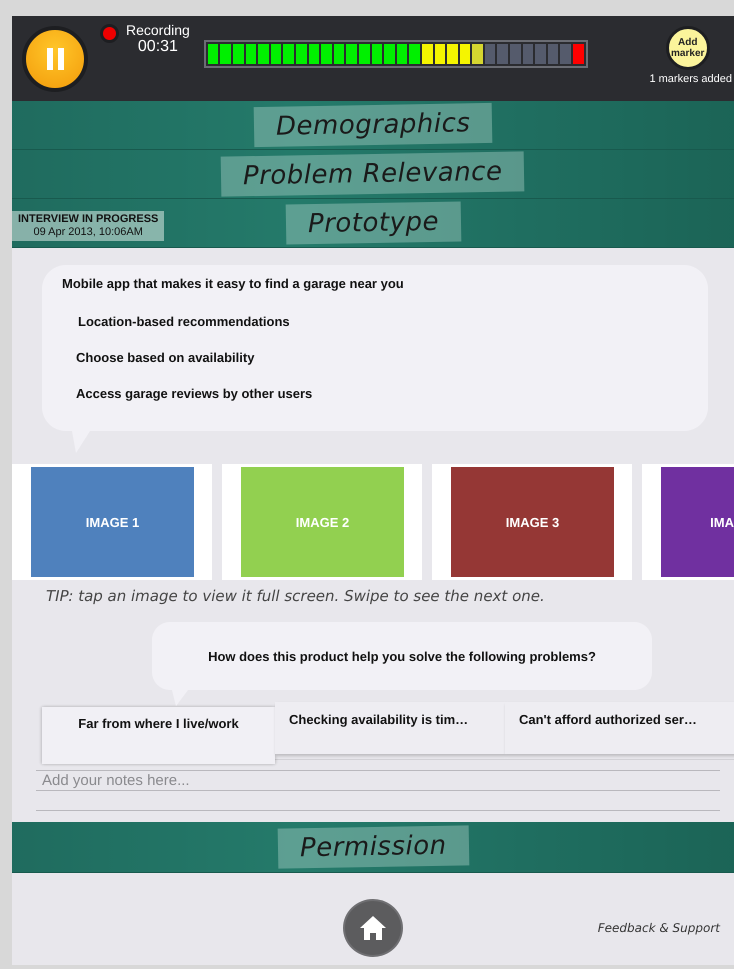  What do you see at coordinates (688, 48) in the screenshot?
I see `add-marker-button: Add marker` at bounding box center [688, 48].